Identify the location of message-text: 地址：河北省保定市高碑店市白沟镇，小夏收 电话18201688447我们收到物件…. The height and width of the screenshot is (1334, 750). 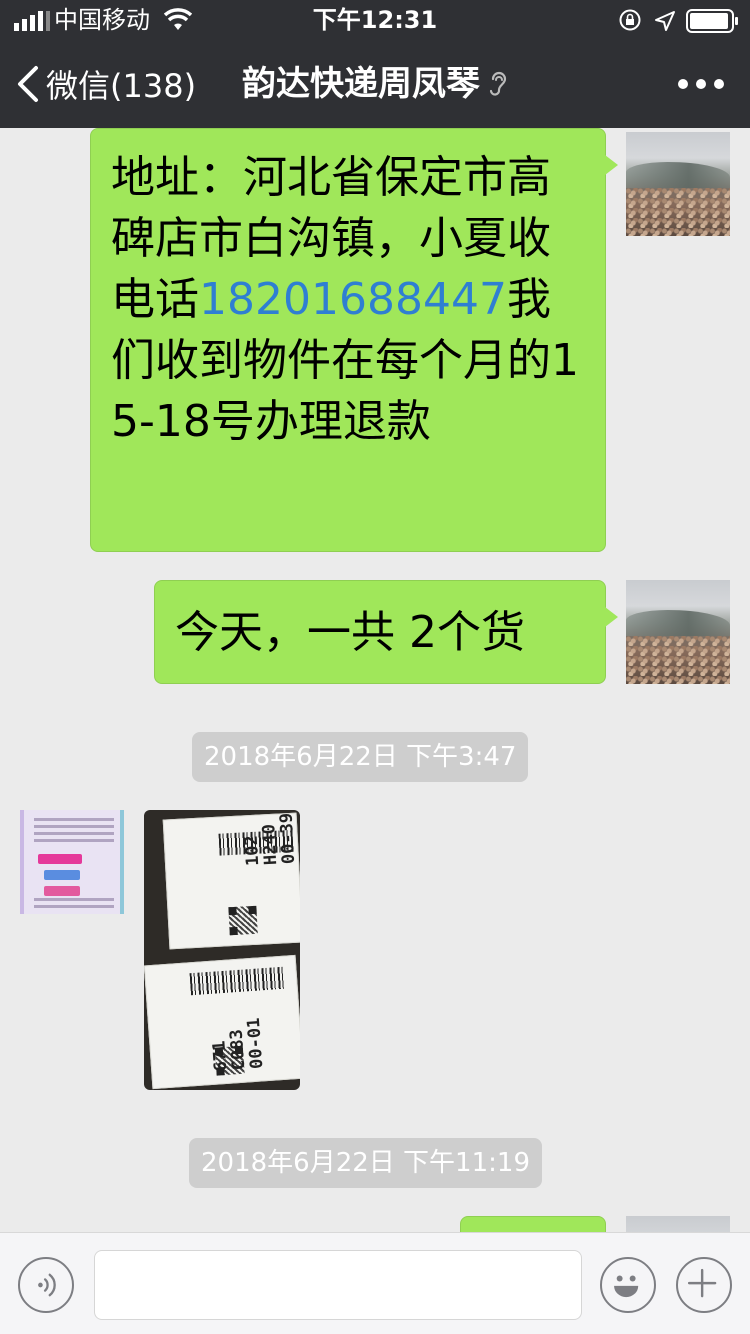
(348, 299).